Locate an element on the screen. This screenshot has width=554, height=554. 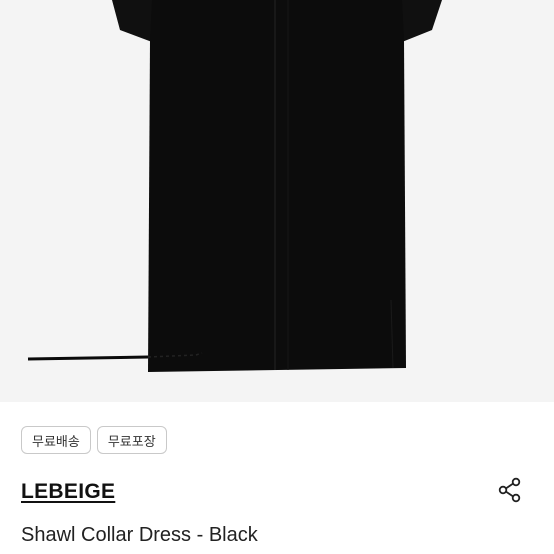
brand-link: LEBEIGE is located at coordinates (68, 492).